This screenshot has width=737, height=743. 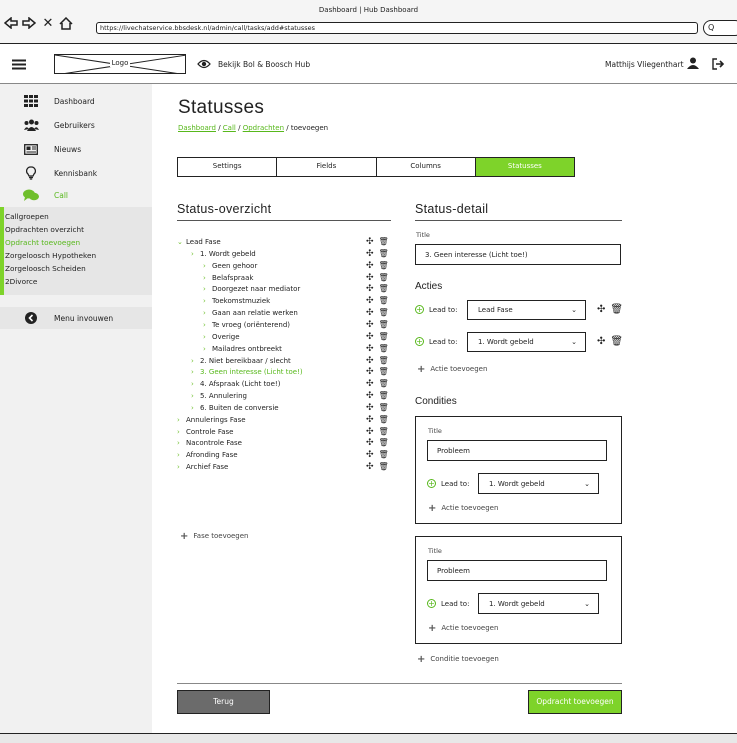 What do you see at coordinates (284, 278) in the screenshot?
I see `tree-row: › Belafspraak ✣🗑` at bounding box center [284, 278].